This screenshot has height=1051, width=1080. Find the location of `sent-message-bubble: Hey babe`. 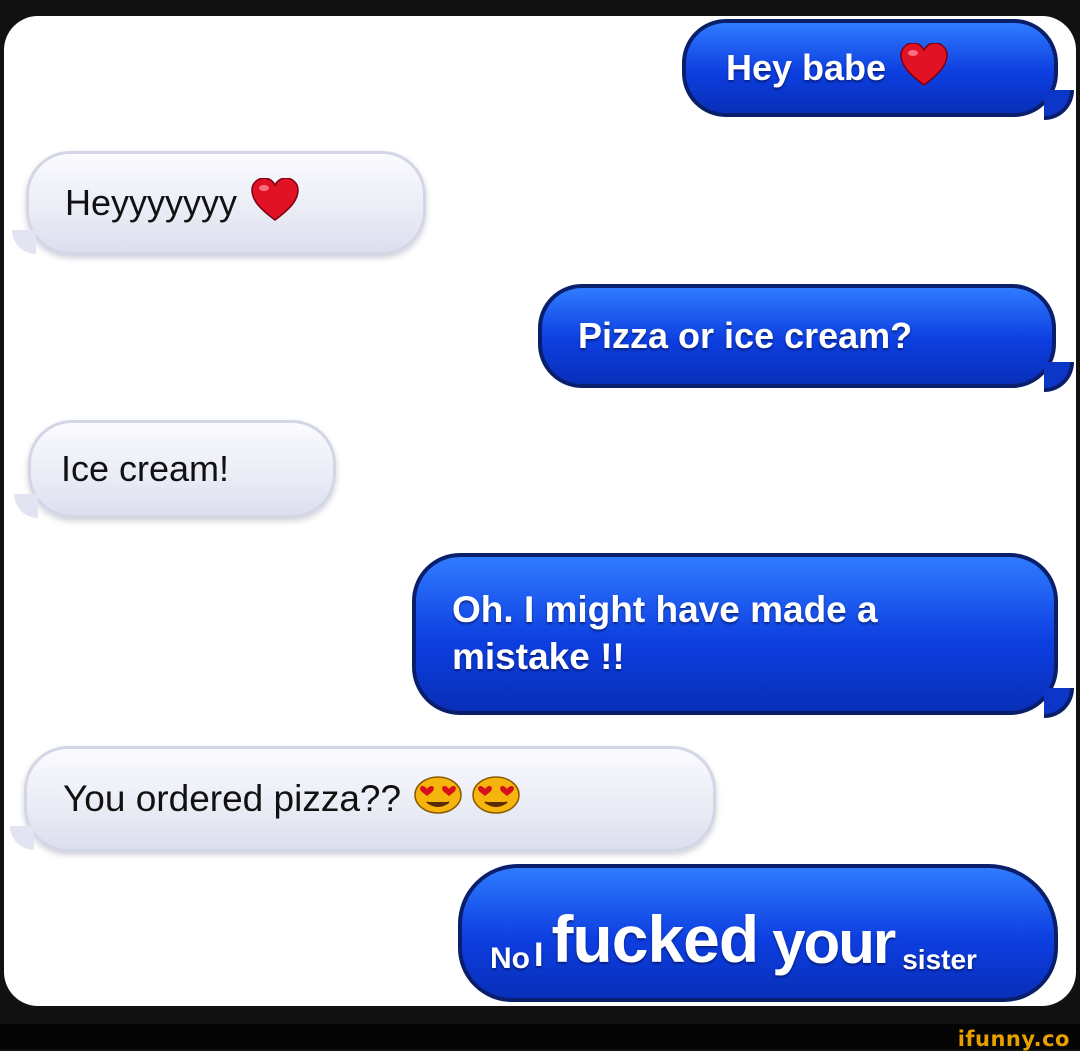

sent-message-bubble: Hey babe is located at coordinates (870, 68).